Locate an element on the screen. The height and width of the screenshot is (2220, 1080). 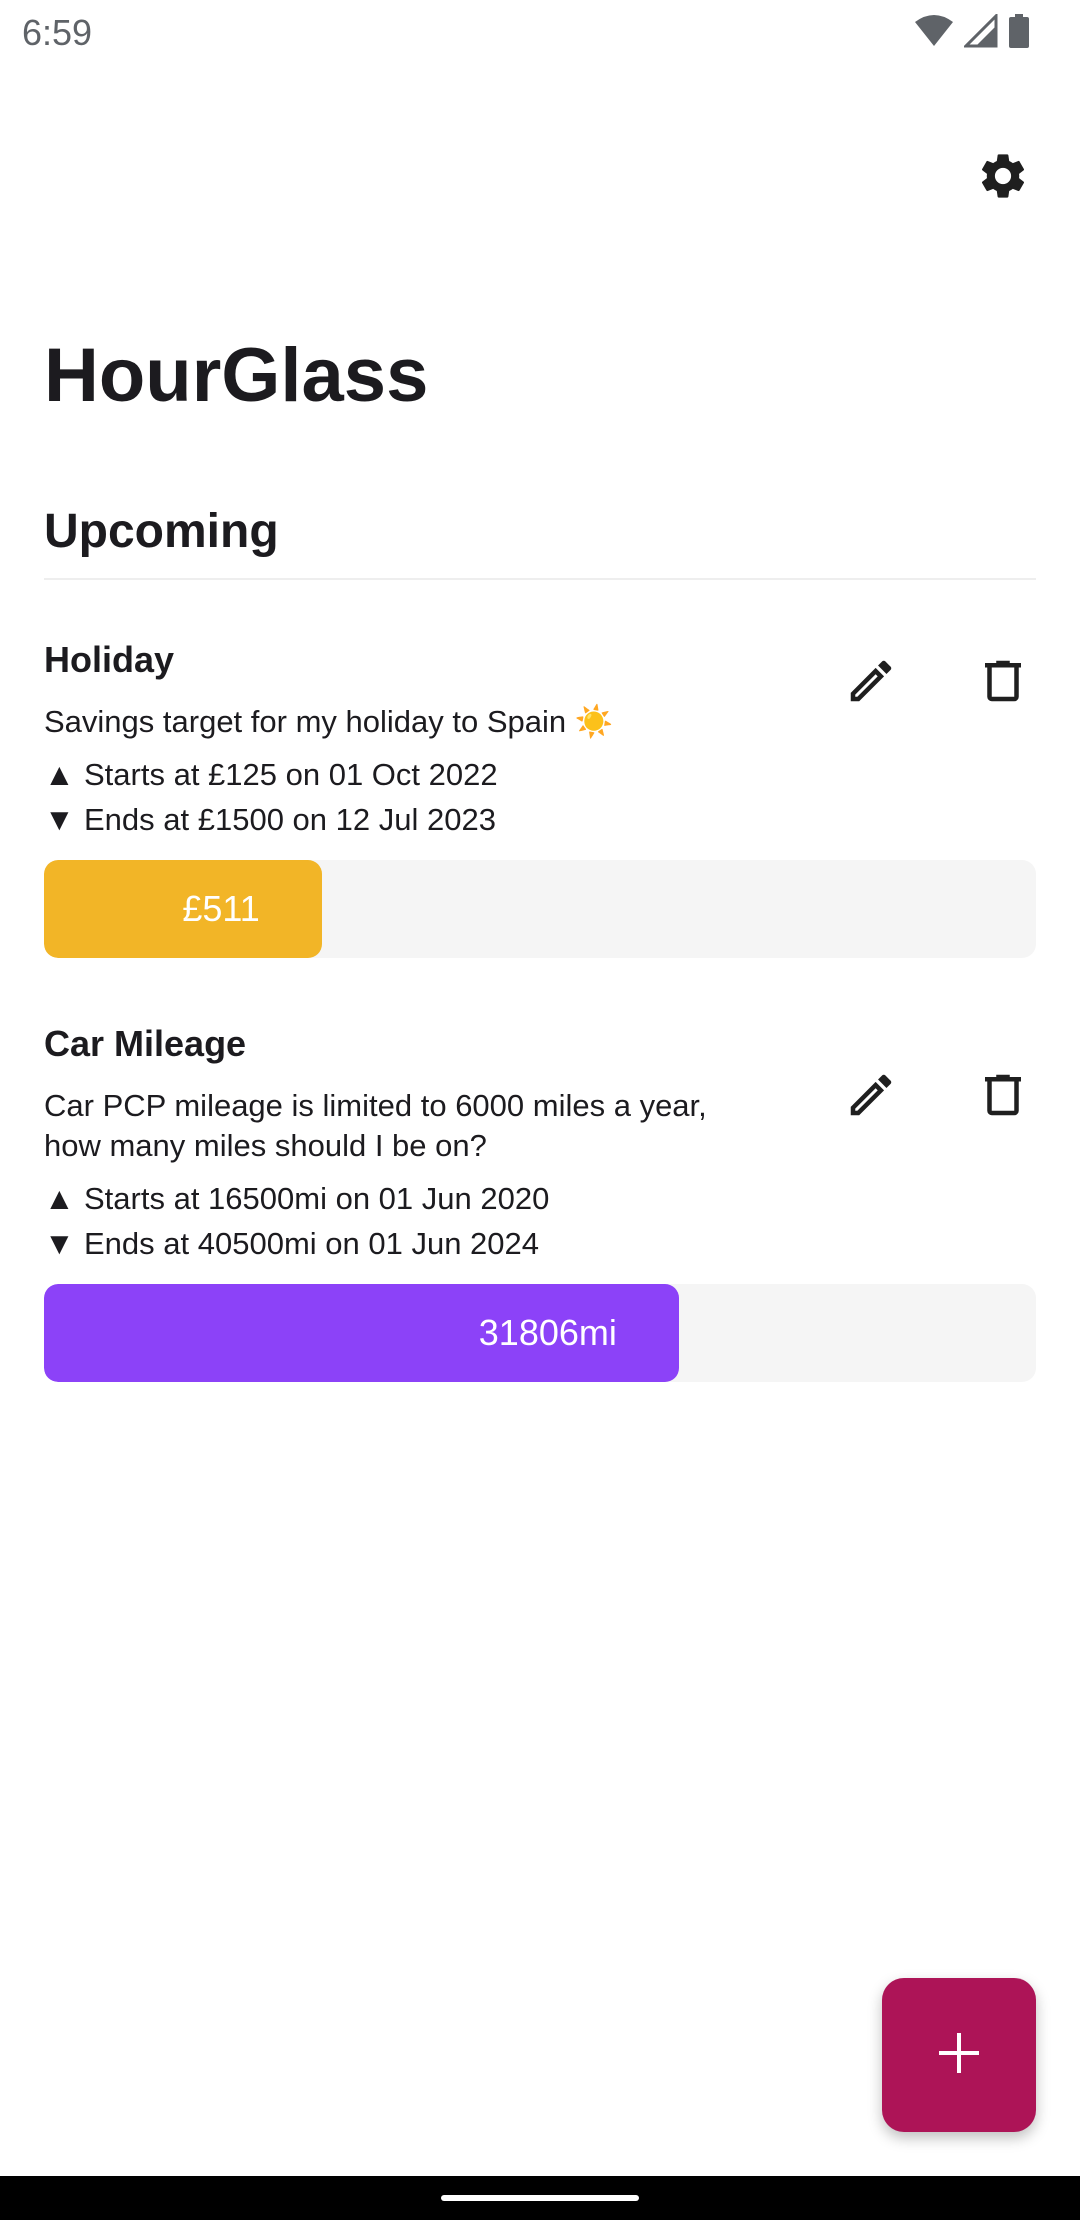
home-indicator is located at coordinates (540, 2198).